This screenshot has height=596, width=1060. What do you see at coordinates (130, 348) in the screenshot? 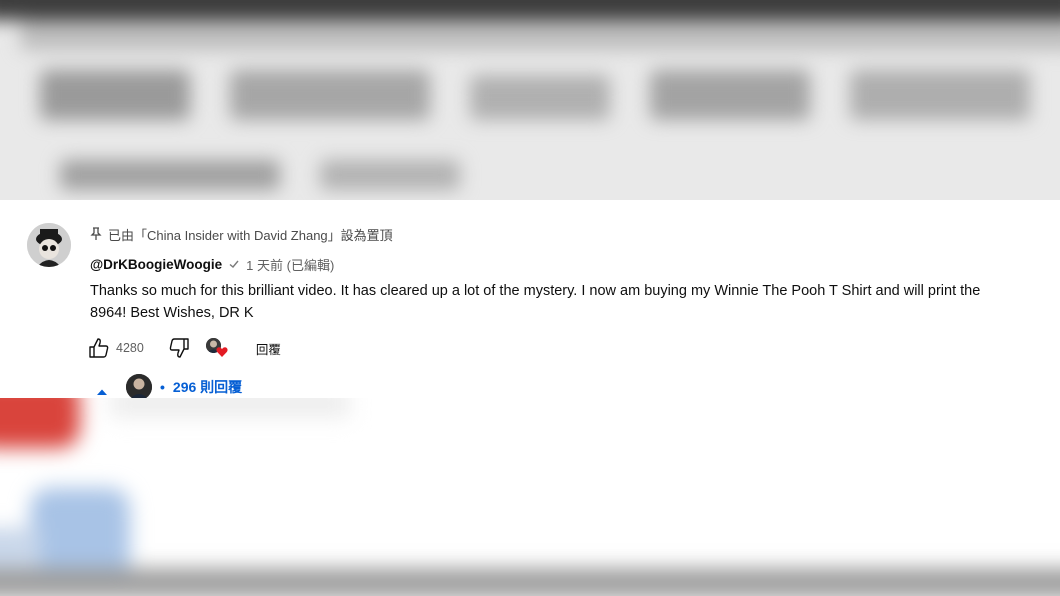
I see `like-count: 4280` at bounding box center [130, 348].